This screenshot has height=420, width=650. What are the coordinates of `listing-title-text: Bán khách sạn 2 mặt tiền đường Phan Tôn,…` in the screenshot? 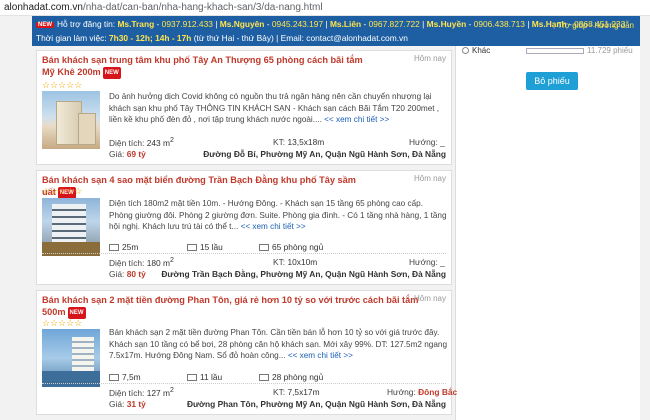 It's located at (230, 306).